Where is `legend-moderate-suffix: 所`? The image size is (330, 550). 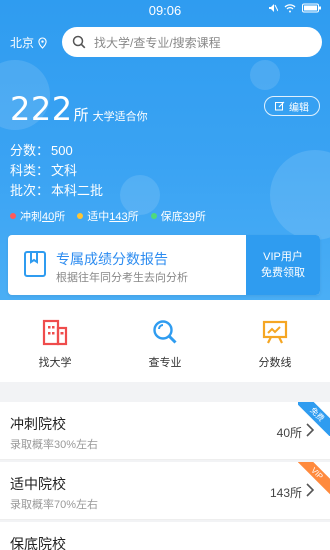 legend-moderate-suffix: 所 is located at coordinates (133, 217).